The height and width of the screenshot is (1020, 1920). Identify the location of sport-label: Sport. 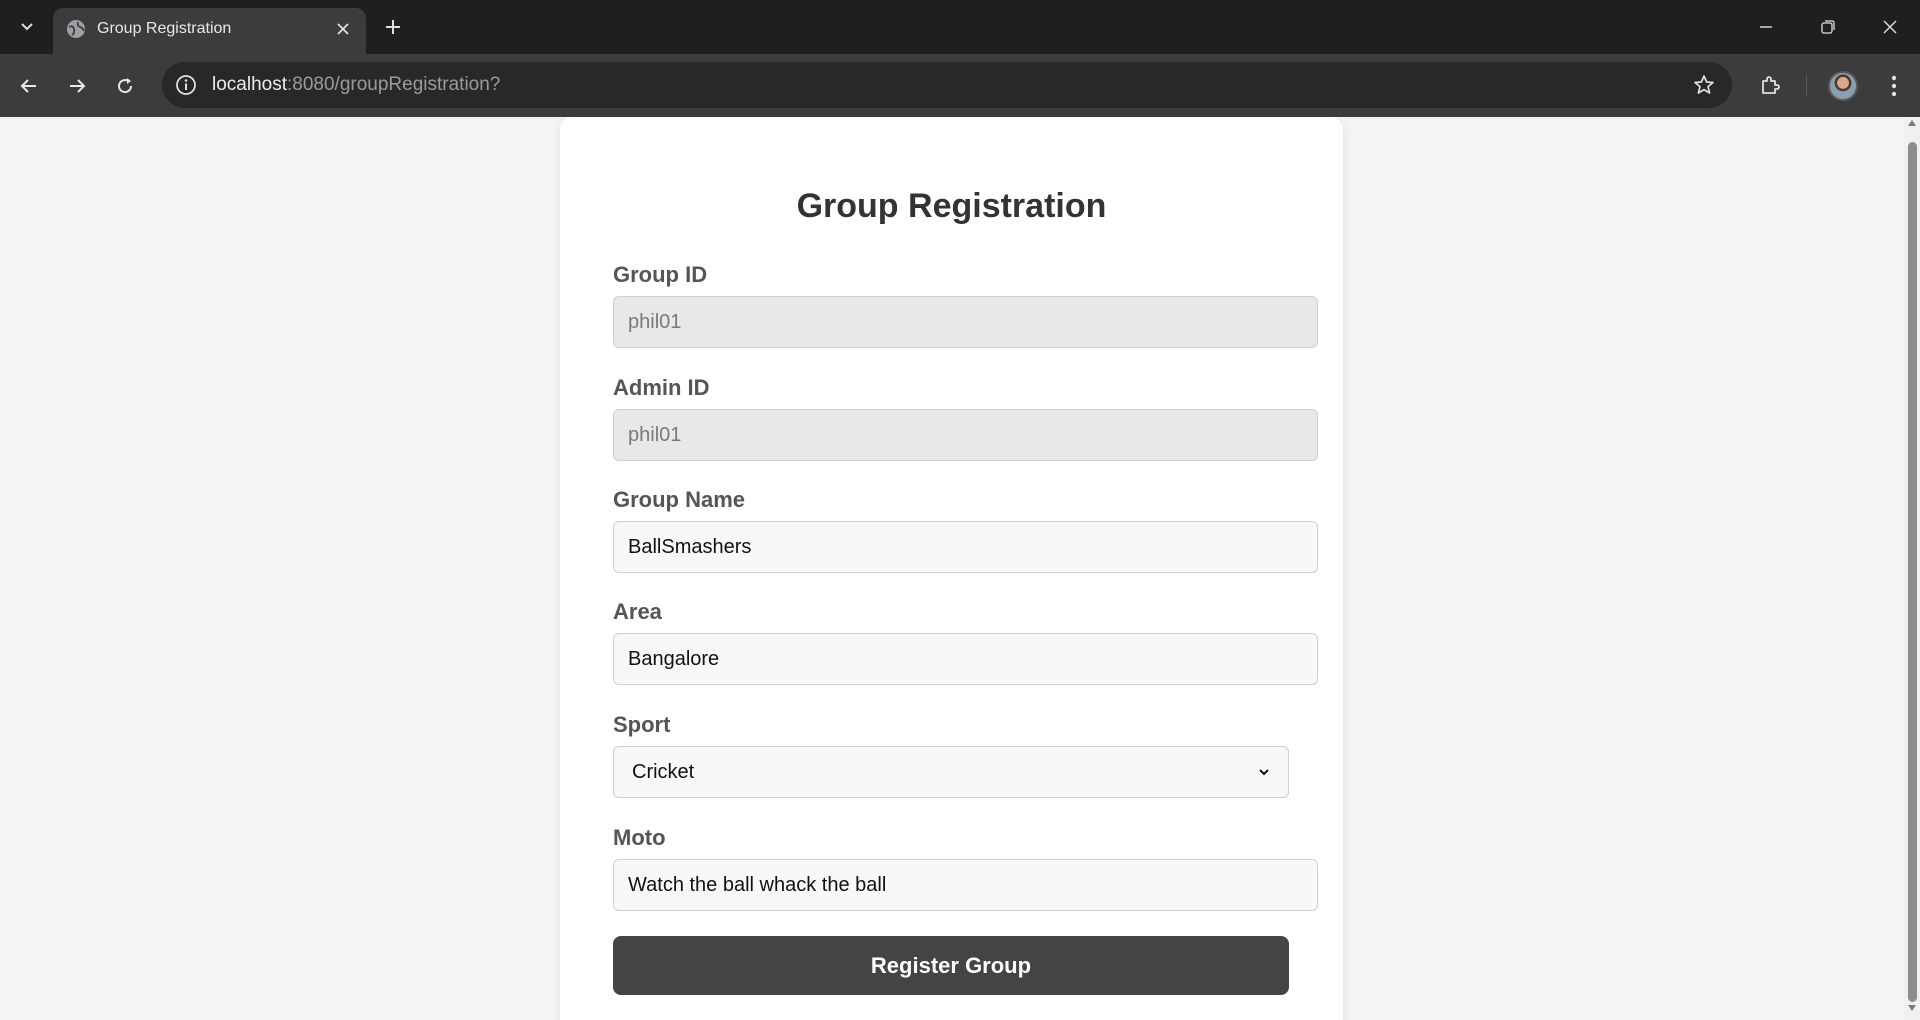
(642, 724).